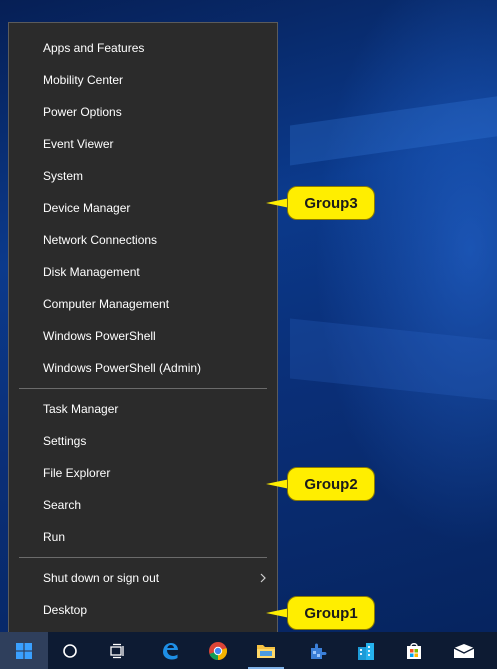  I want to click on store-icon, so click(414, 650).